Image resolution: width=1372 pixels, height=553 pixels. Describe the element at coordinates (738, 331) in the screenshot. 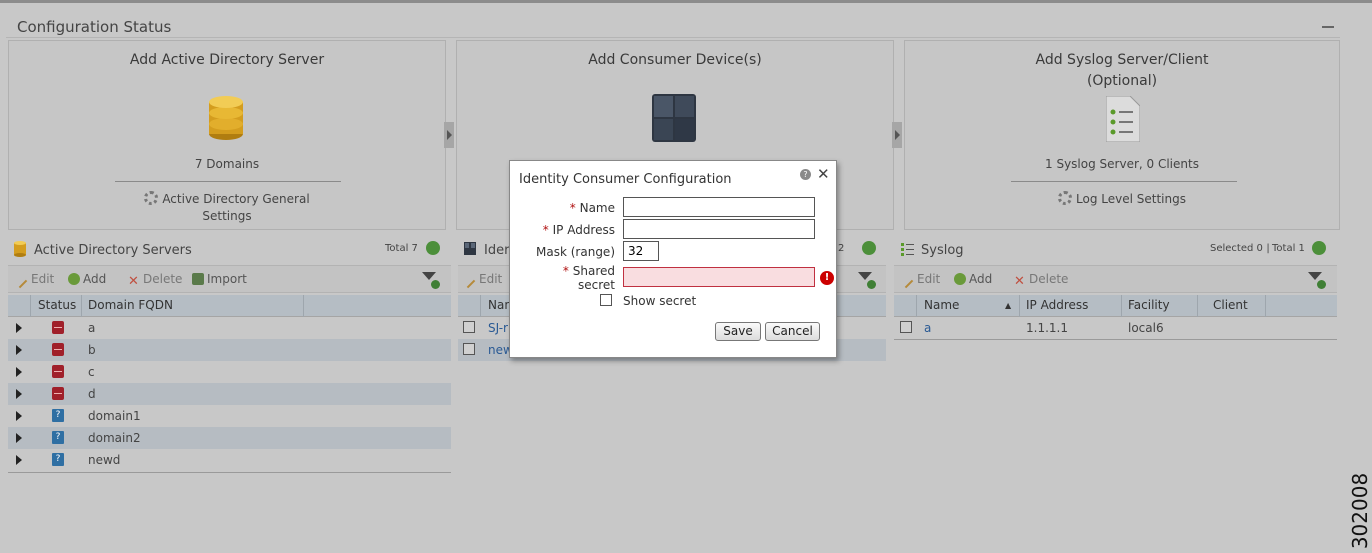

I see `save-button: Save` at that location.